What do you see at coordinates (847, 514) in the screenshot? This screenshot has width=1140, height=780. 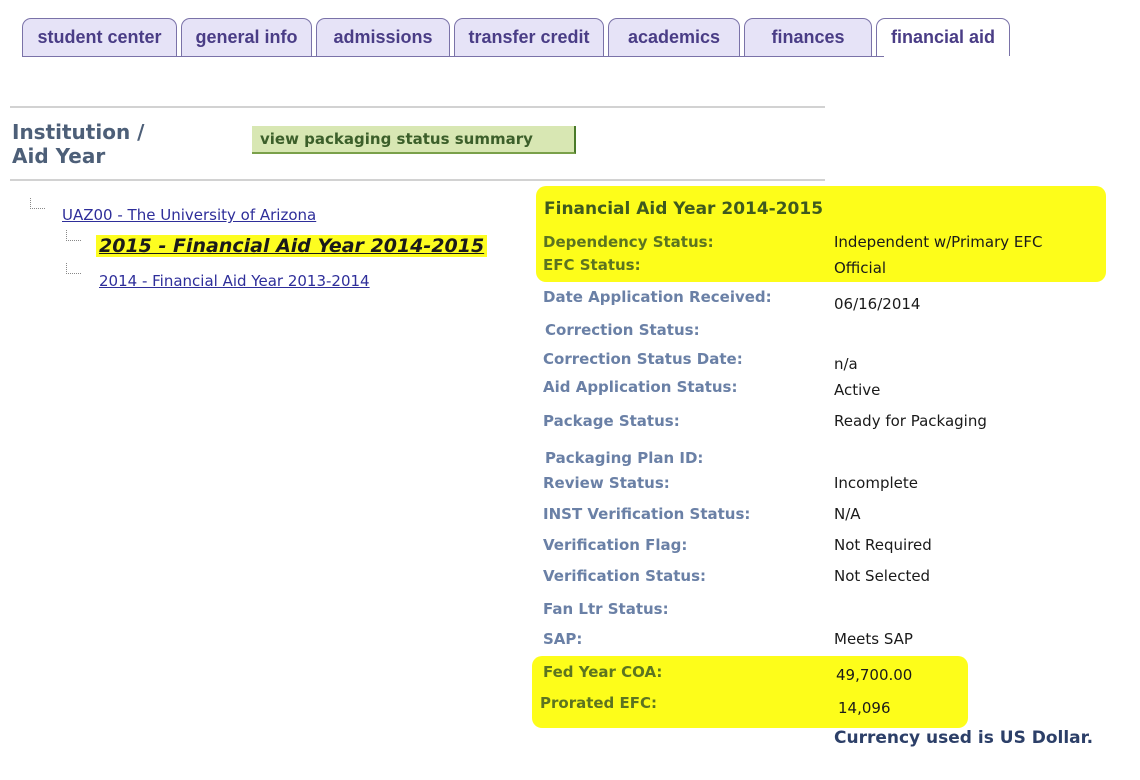 I see `inst-verification-status-value: N/A` at bounding box center [847, 514].